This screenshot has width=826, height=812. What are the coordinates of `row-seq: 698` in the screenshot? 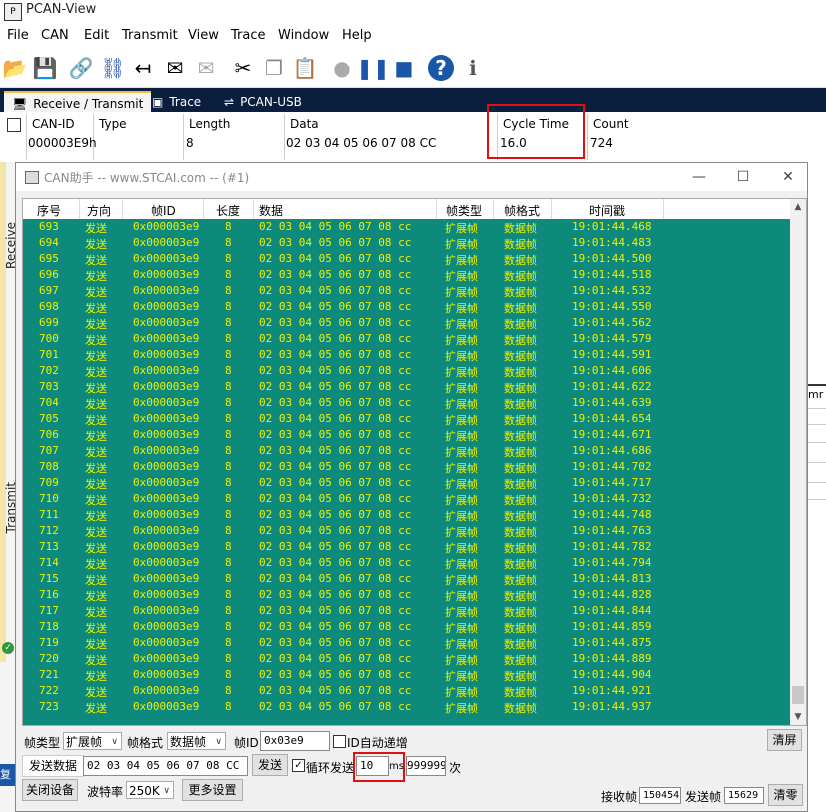 It's located at (49, 306).